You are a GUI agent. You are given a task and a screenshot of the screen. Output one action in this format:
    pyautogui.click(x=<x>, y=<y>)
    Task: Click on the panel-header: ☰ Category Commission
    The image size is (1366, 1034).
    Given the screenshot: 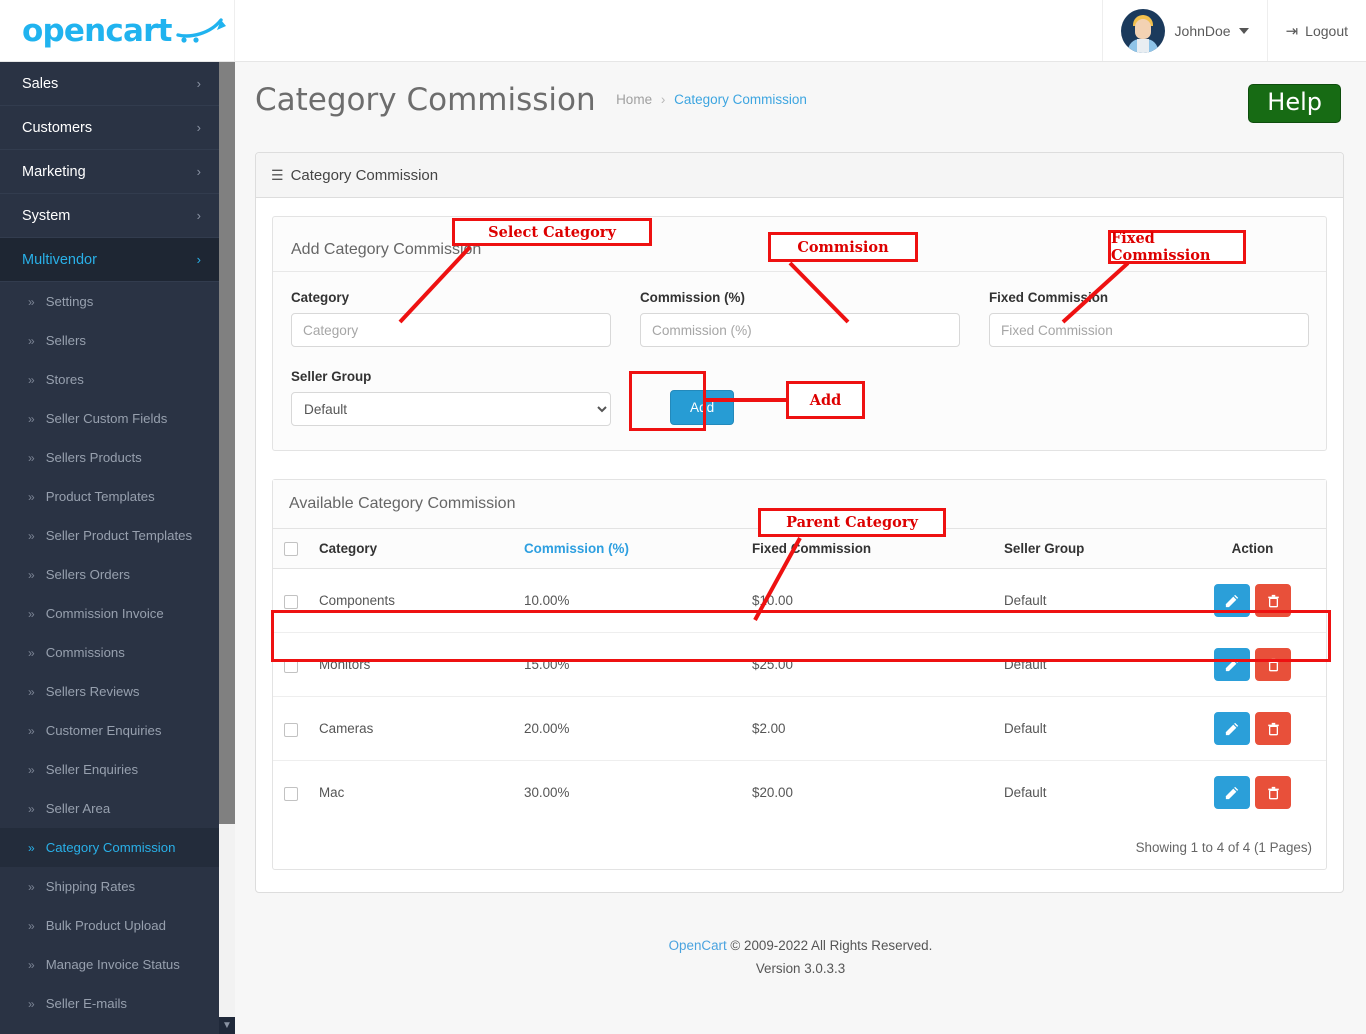 What is the action you would take?
    pyautogui.click(x=799, y=175)
    